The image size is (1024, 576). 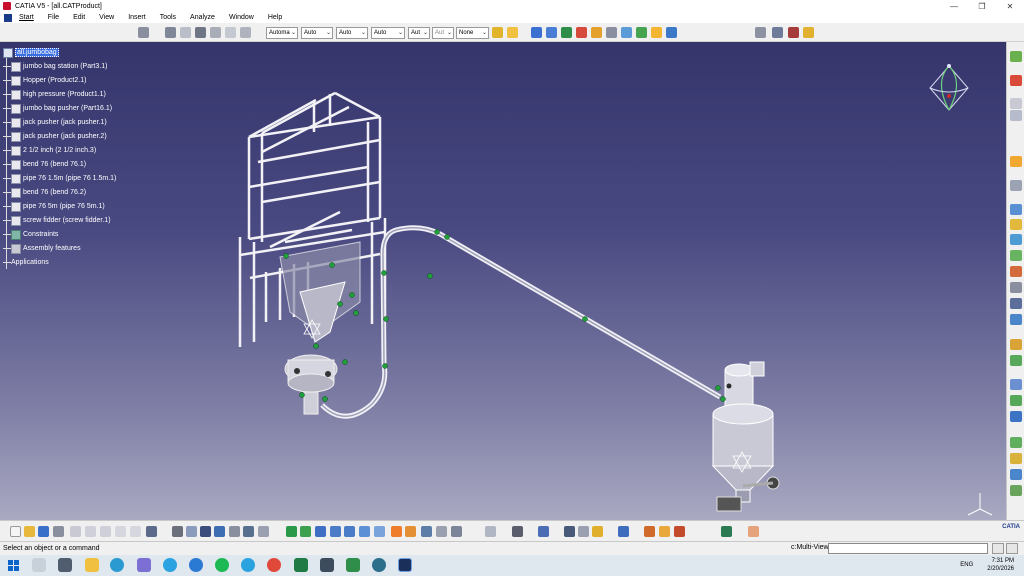 I want to click on open-file-icon, so click(x=29, y=531).